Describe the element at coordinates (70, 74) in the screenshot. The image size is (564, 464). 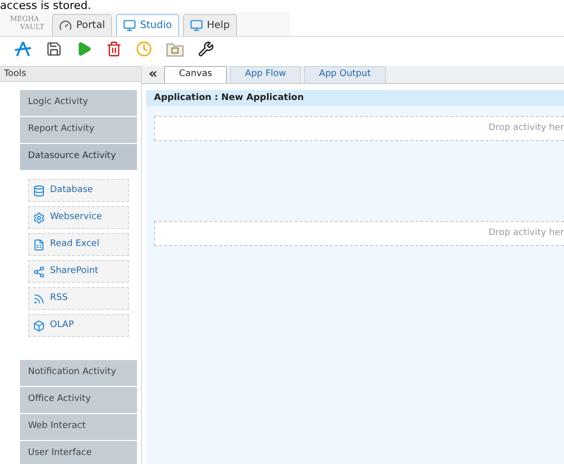
I see `sidebar-header: Tools` at that location.